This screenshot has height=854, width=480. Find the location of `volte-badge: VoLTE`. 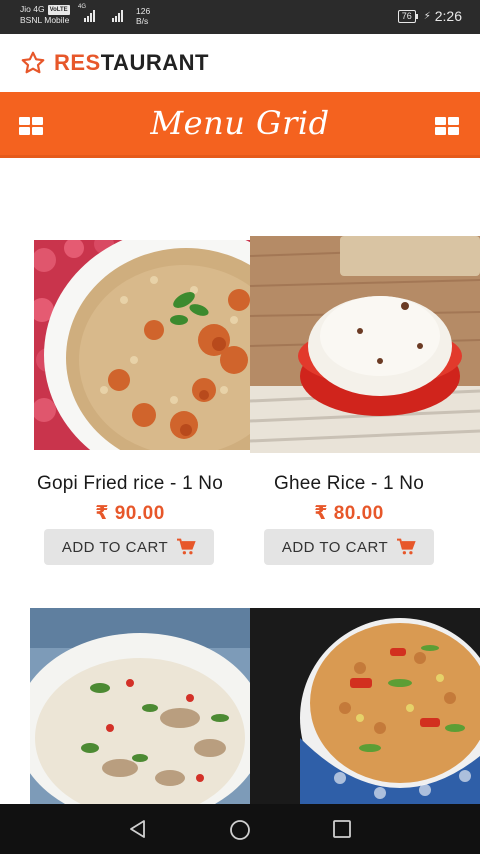

volte-badge: VoLTE is located at coordinates (58, 10).